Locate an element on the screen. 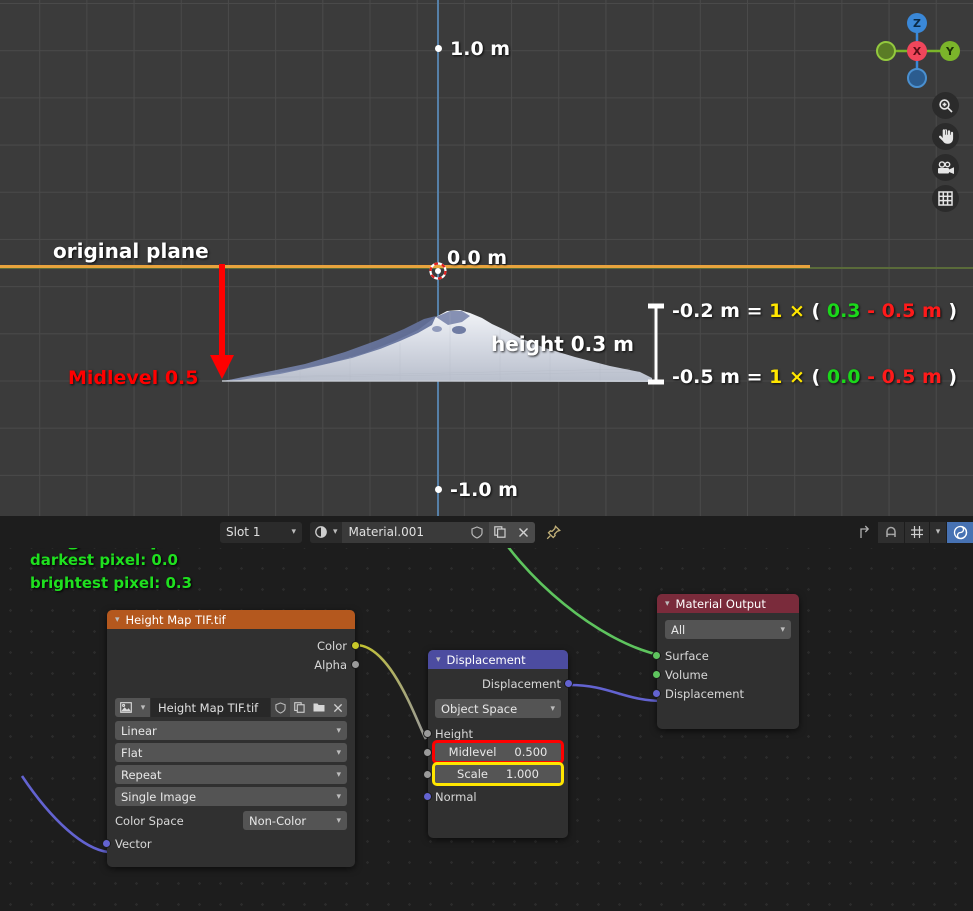 The width and height of the screenshot is (973, 911). toggle-orthographic-icon is located at coordinates (945, 198).